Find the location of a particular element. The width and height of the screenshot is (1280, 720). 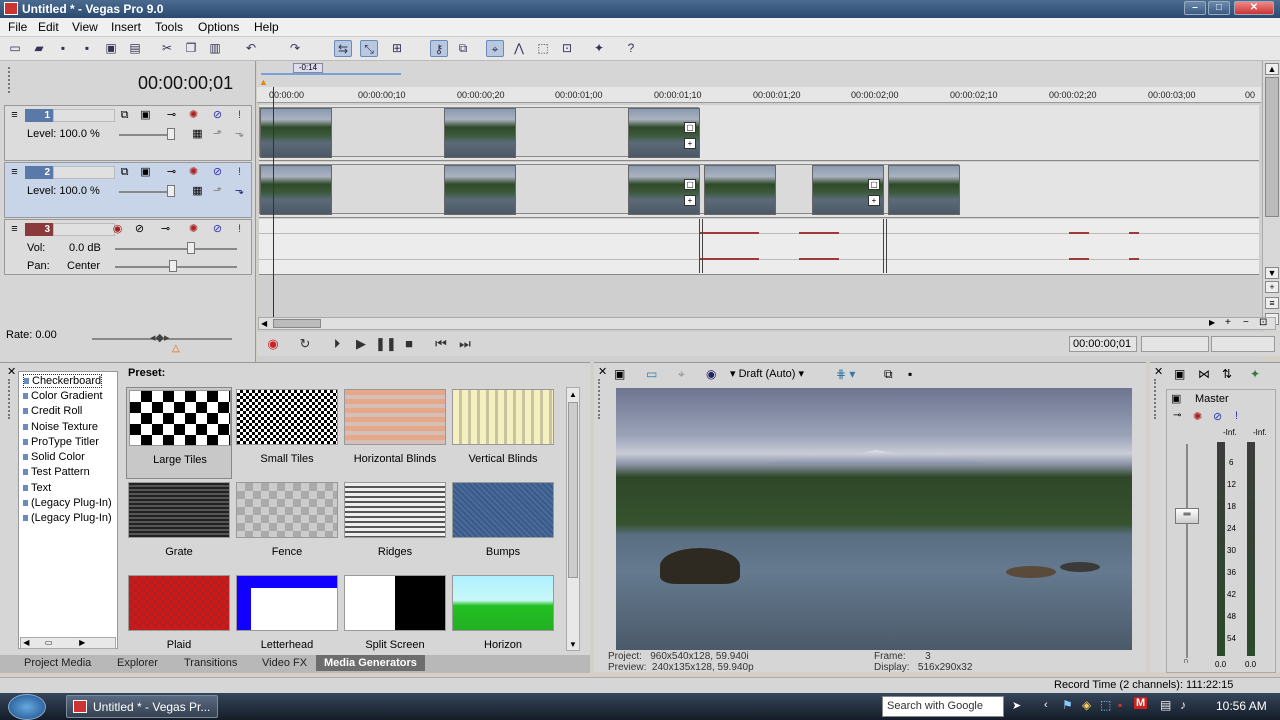

menu-tools: Tools is located at coordinates (169, 27).